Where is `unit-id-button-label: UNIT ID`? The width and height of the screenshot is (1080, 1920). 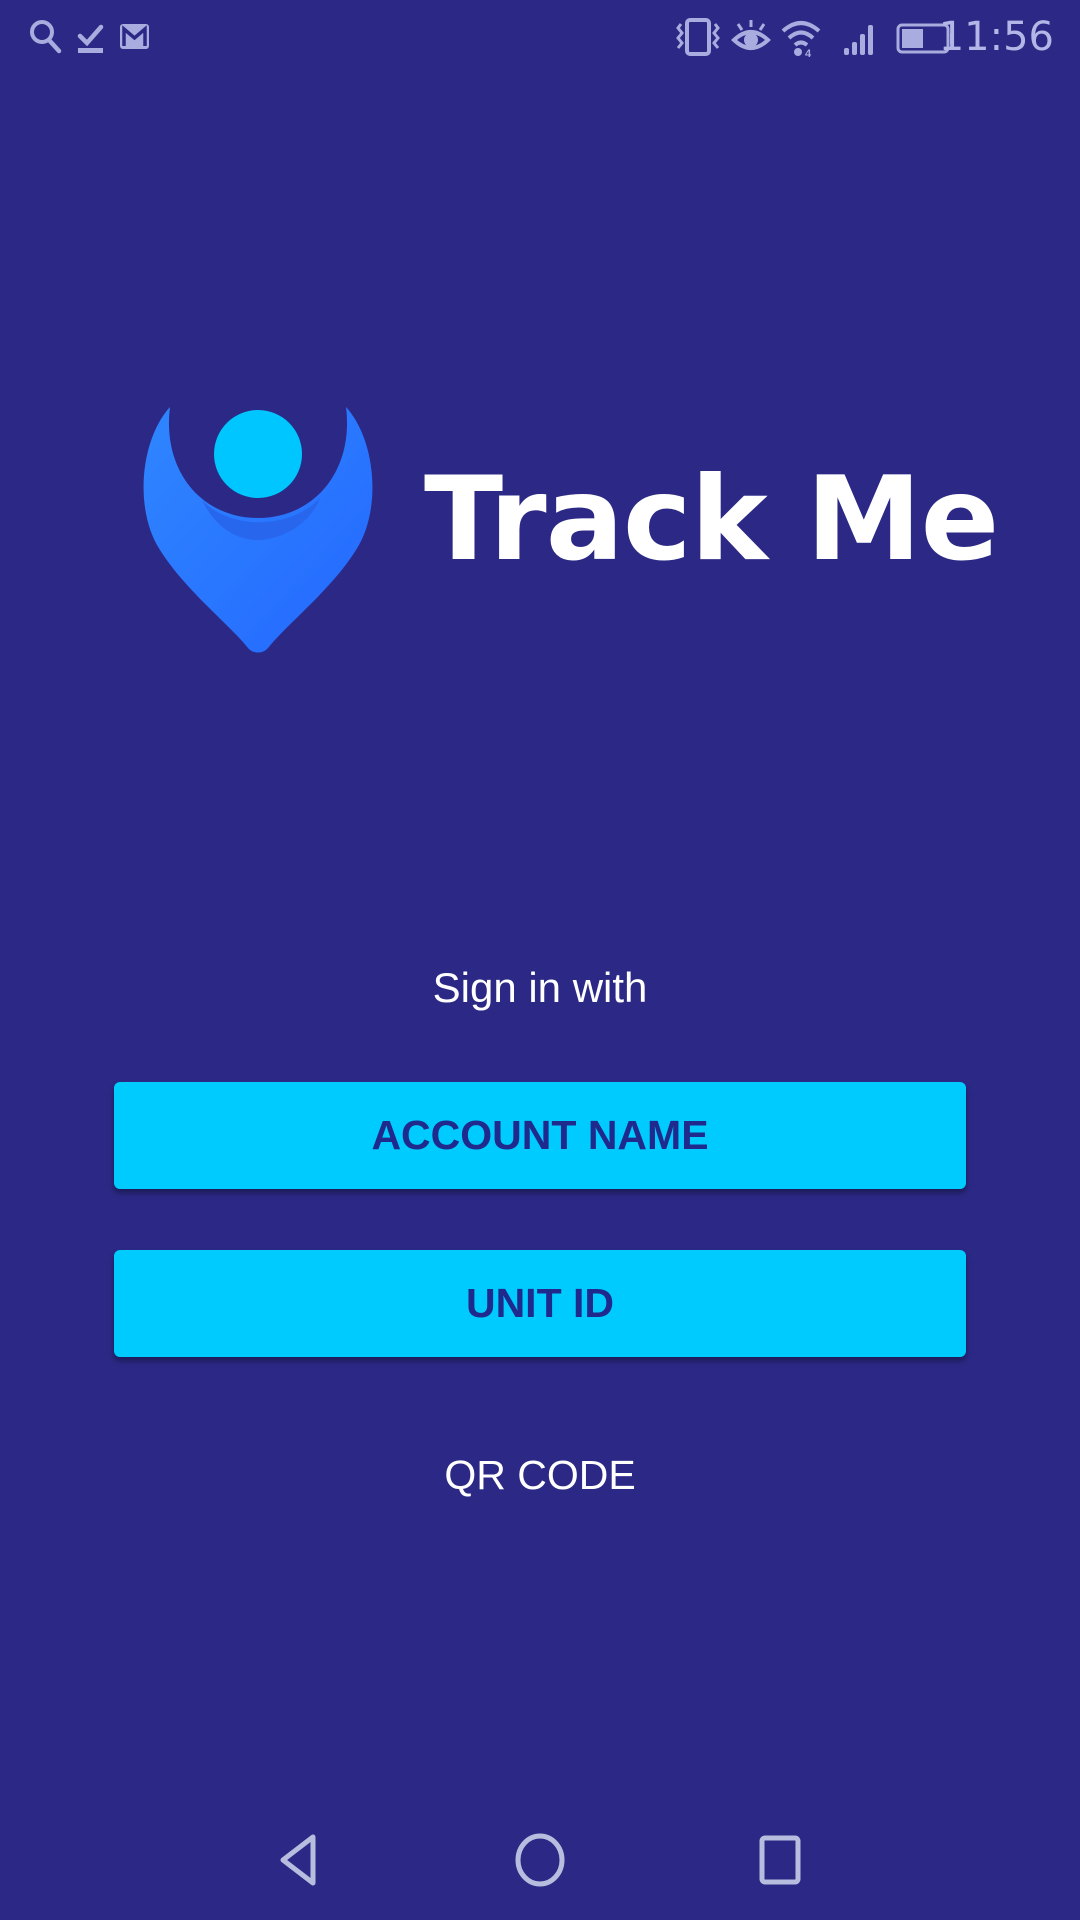
unit-id-button-label: UNIT ID is located at coordinates (540, 1303).